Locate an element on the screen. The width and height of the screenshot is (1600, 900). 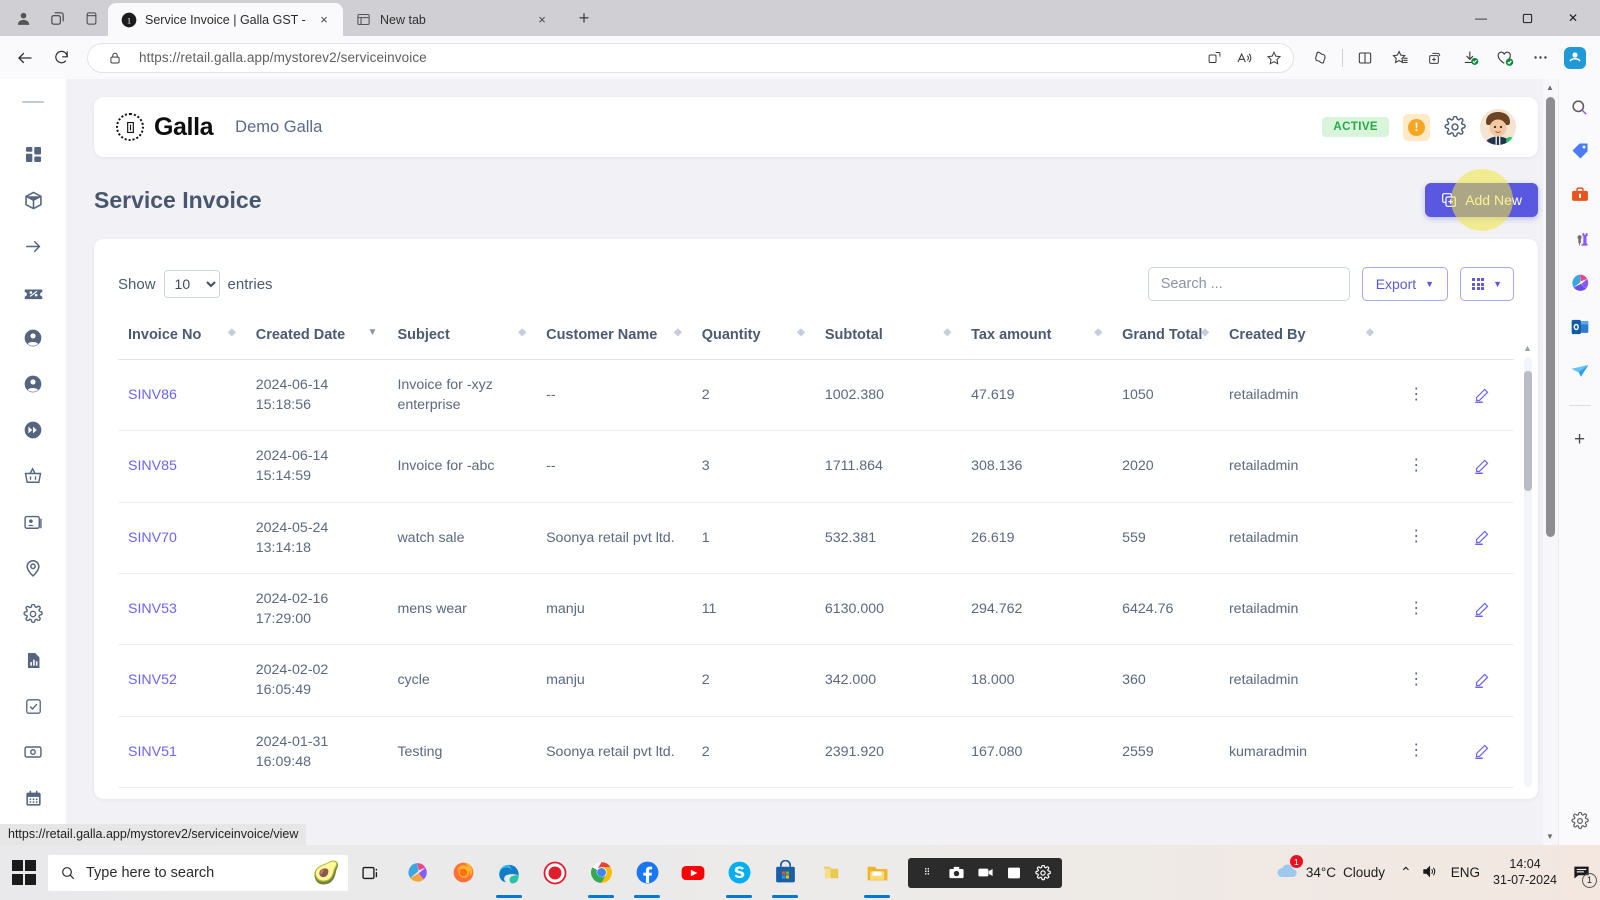
page-scrollbar: ▲ ▼ is located at coordinates (1550, 462).